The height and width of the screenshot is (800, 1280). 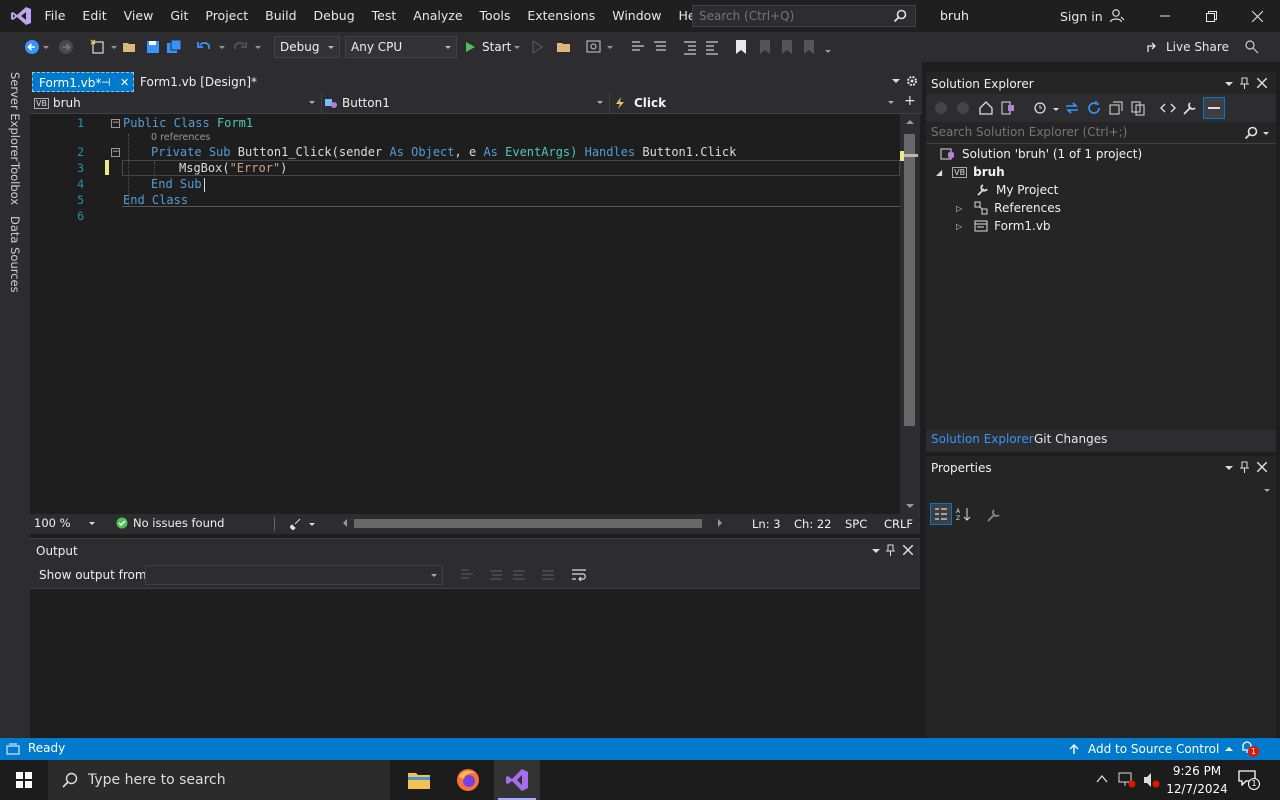 I want to click on step-over-icon, so click(x=660, y=47).